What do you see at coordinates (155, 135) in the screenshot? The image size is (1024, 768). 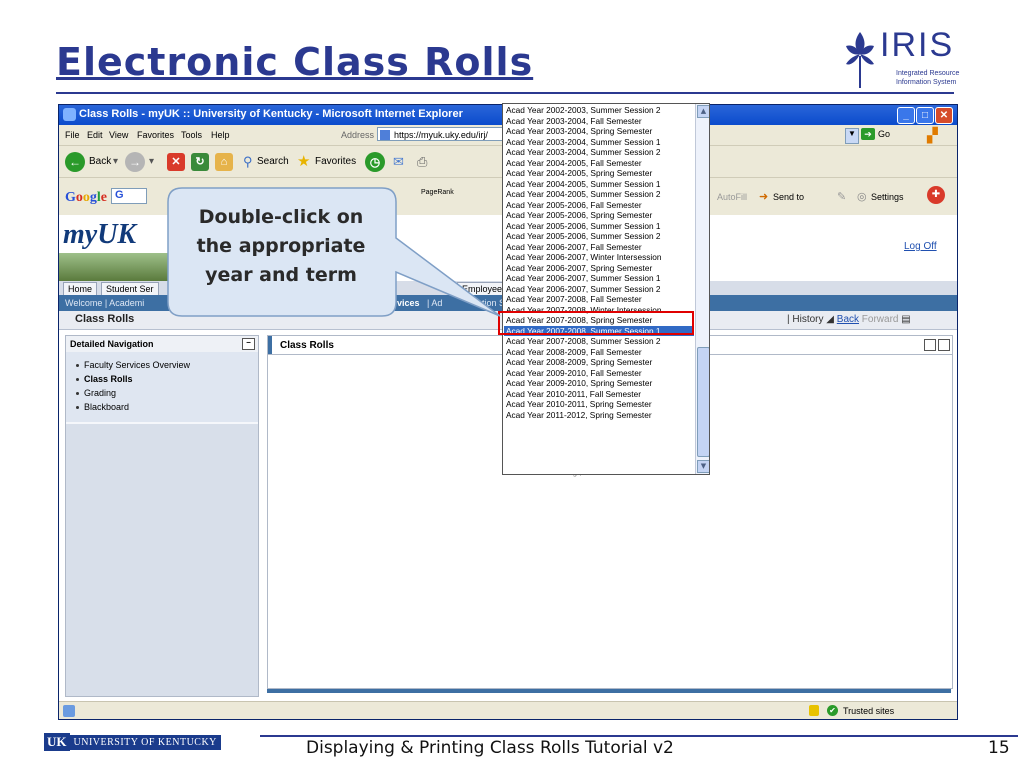 I see `menu-favorites: Favorites` at bounding box center [155, 135].